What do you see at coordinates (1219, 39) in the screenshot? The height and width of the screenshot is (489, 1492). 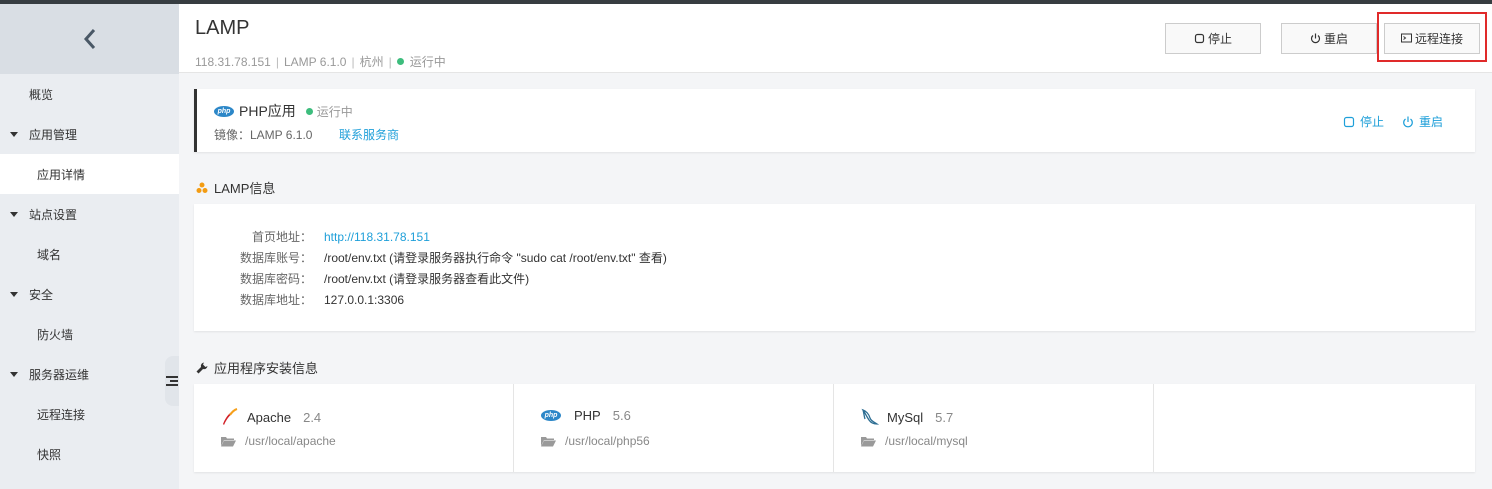 I see `stop-button-label: 停止` at bounding box center [1219, 39].